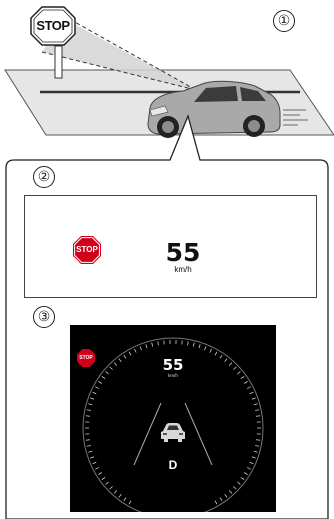 This screenshot has width=334, height=519. Describe the element at coordinates (53, 25) in the screenshot. I see `road-sign-label: STOP` at that location.